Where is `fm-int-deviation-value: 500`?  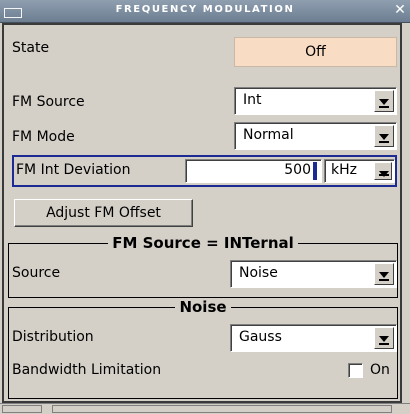
fm-int-deviation-value: 500 is located at coordinates (297, 170).